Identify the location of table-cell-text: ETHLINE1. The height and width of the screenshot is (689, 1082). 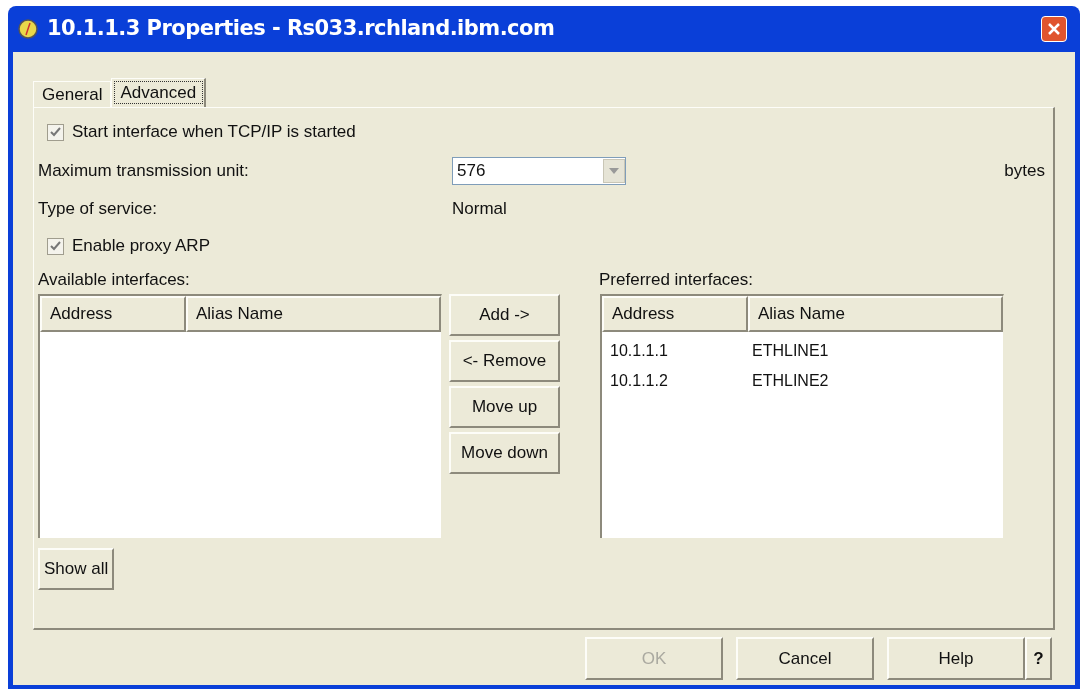
(790, 351).